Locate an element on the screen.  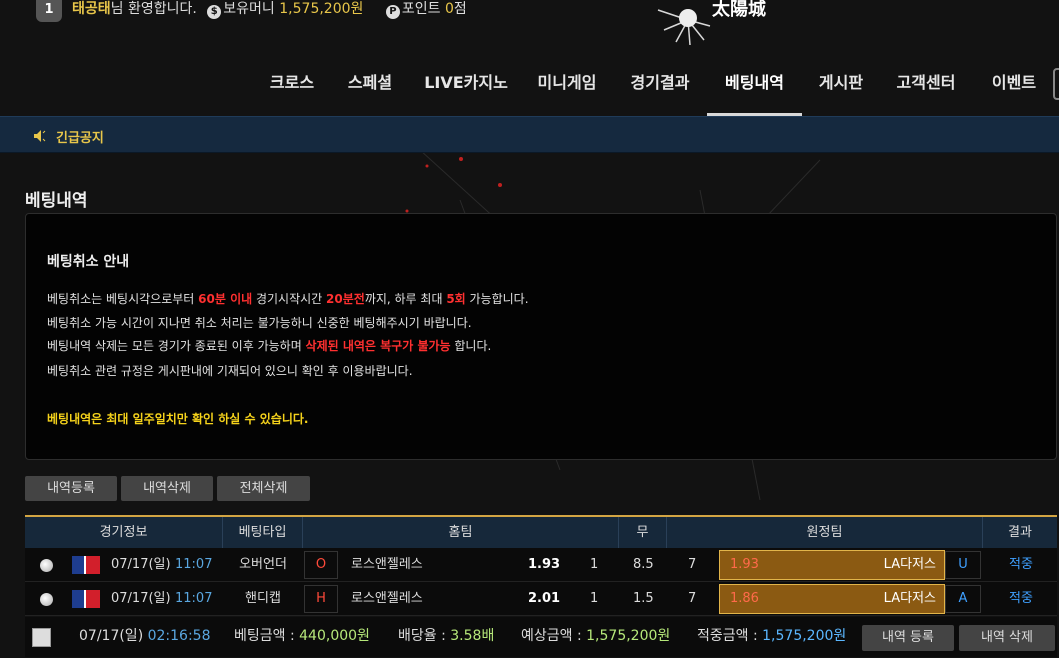
summary-date: 07/17(일) 02:16:58 is located at coordinates (145, 636).